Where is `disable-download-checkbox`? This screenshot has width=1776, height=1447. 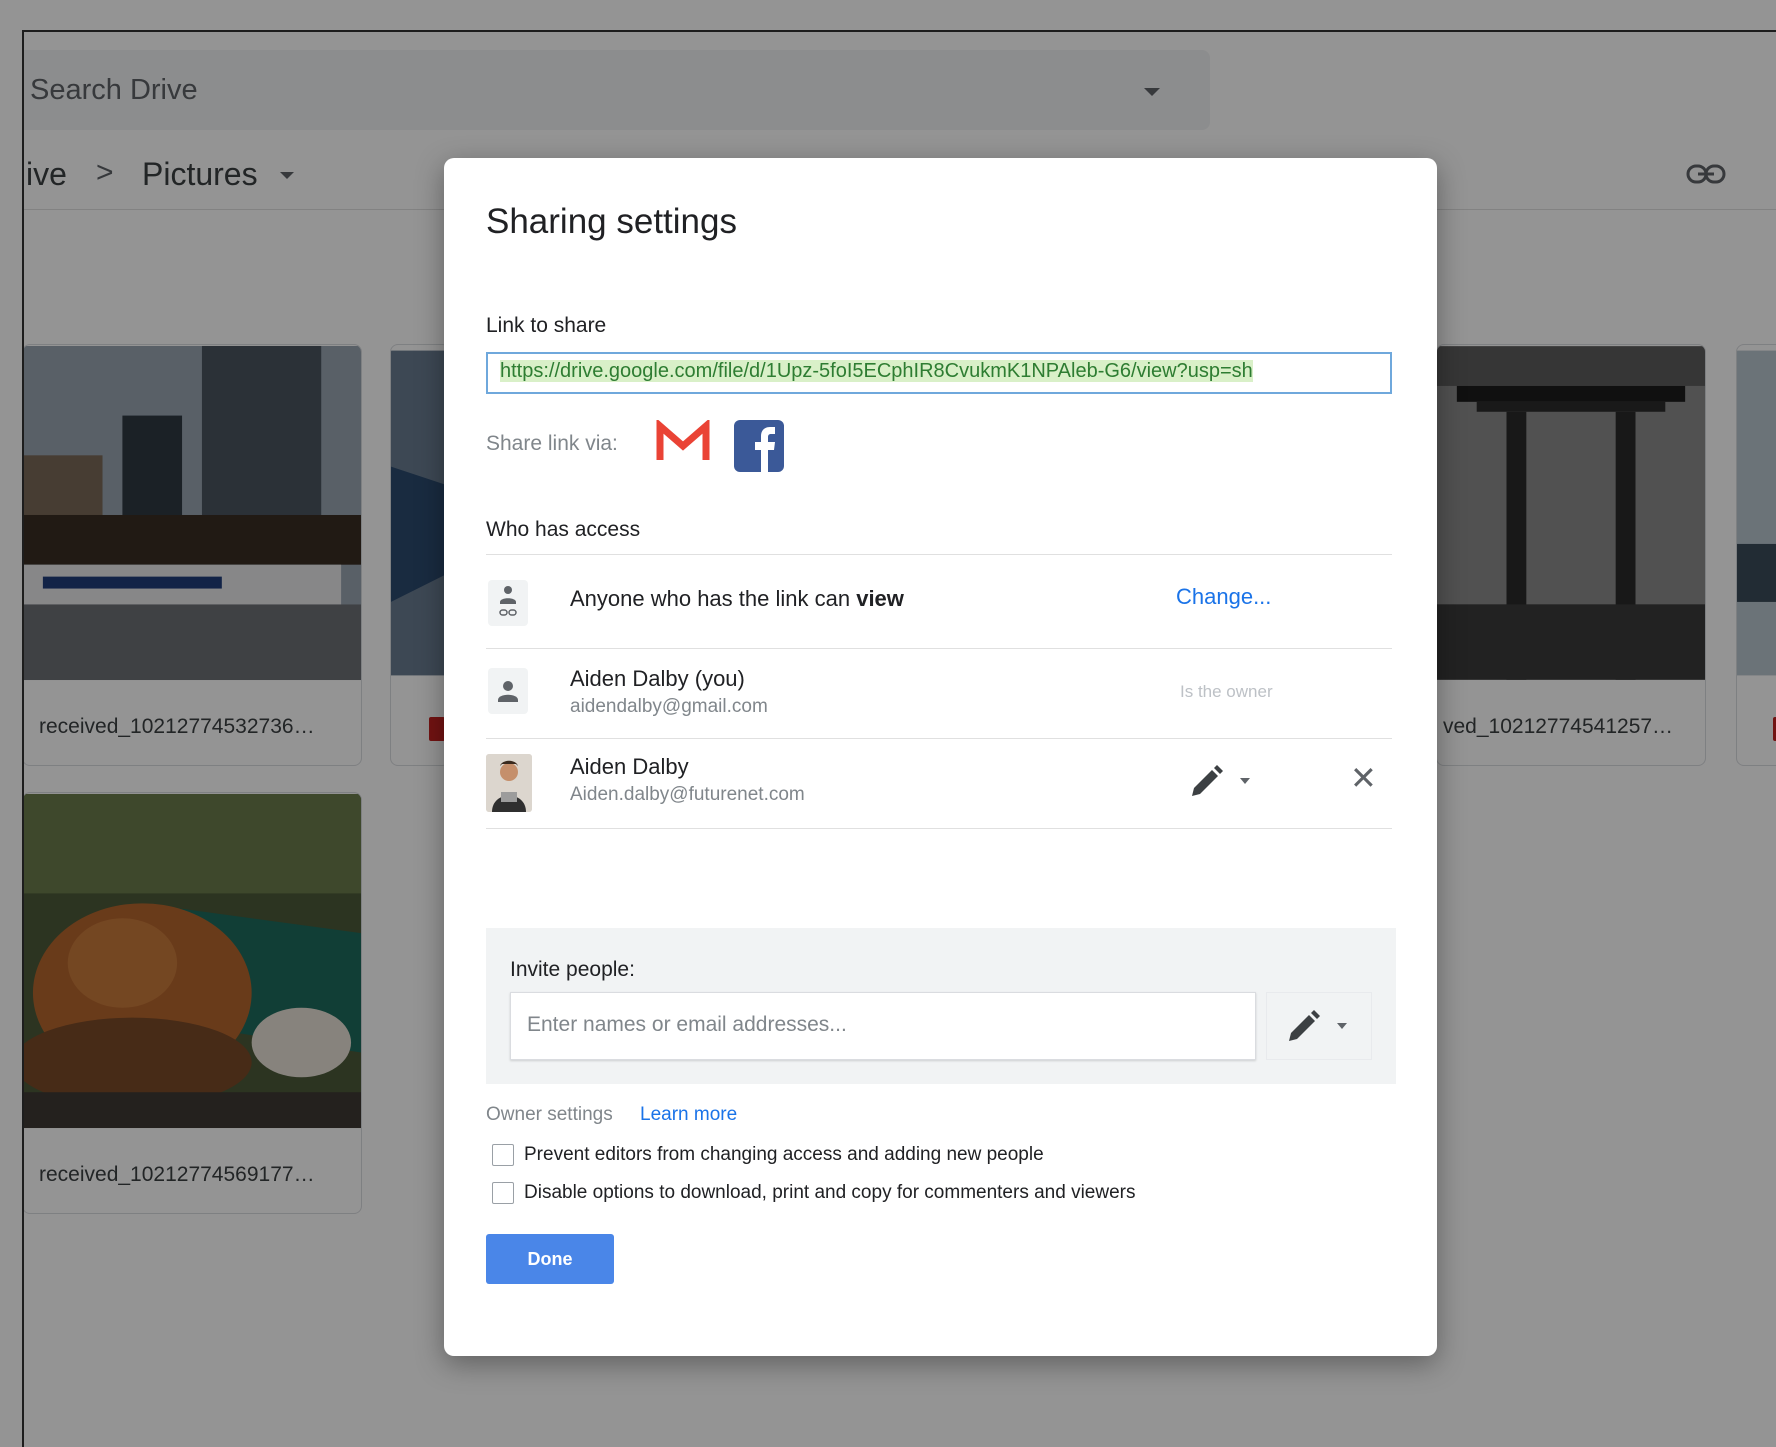 disable-download-checkbox is located at coordinates (503, 1193).